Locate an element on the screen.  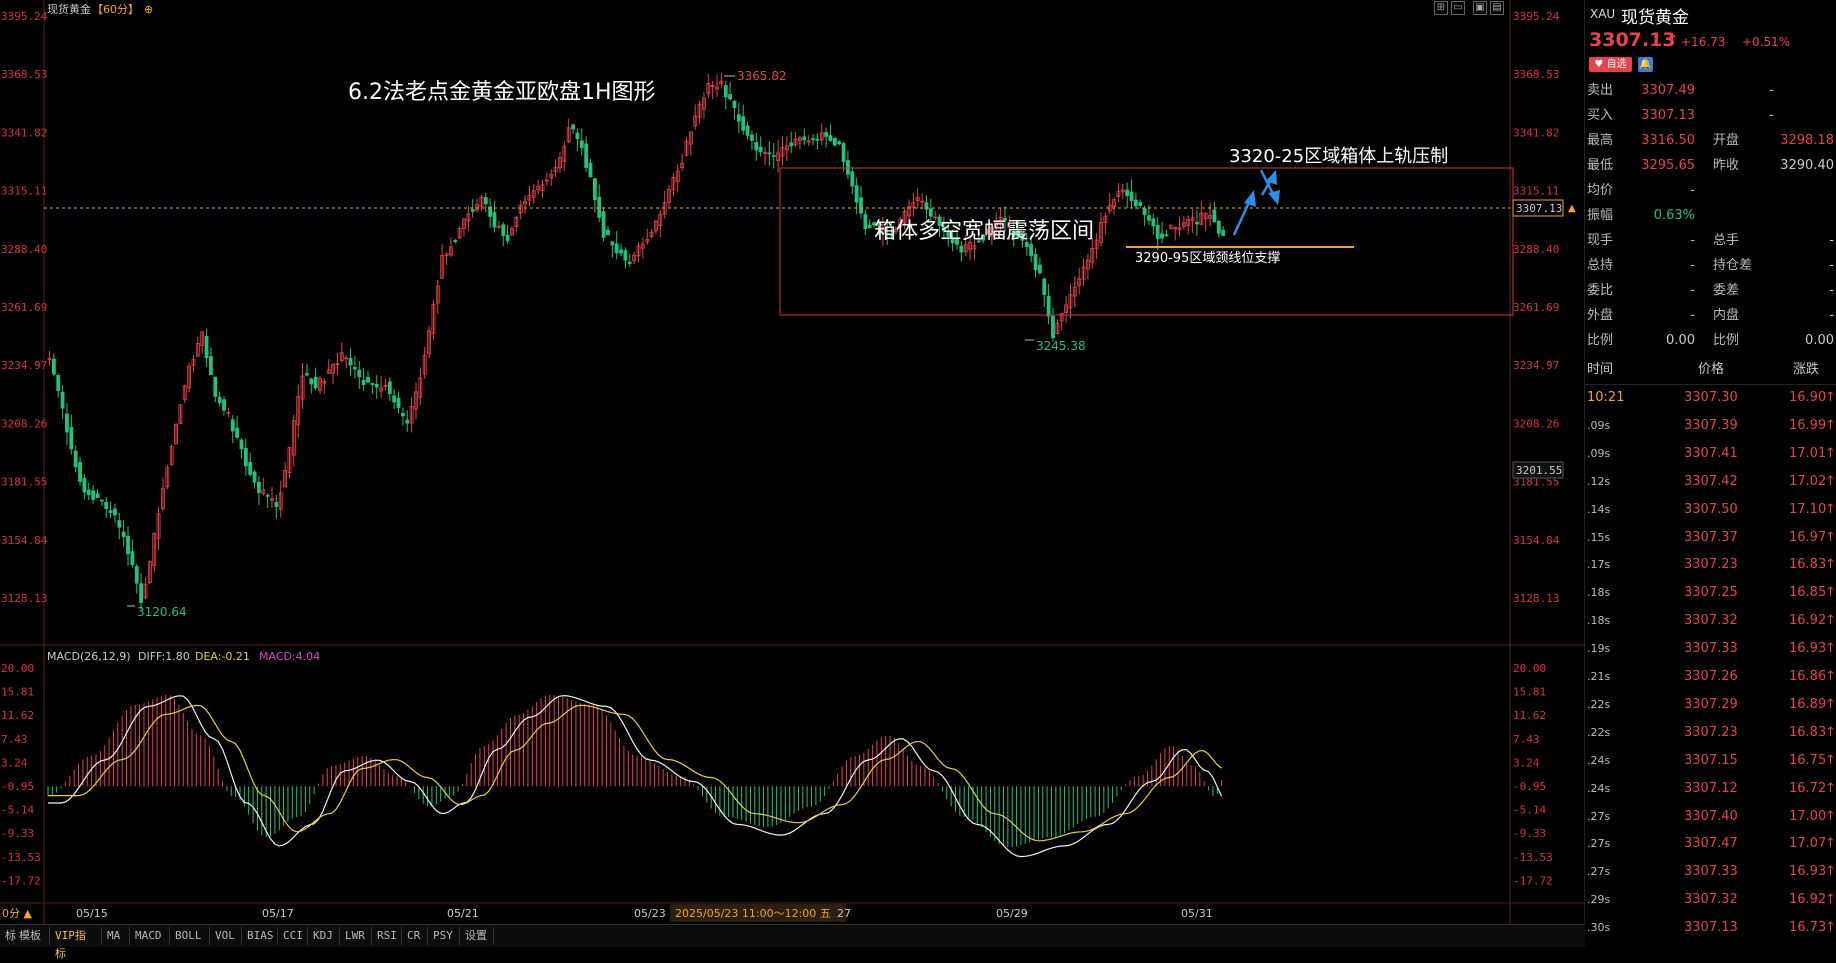
quote-name: 现货黄金 is located at coordinates (1655, 18).